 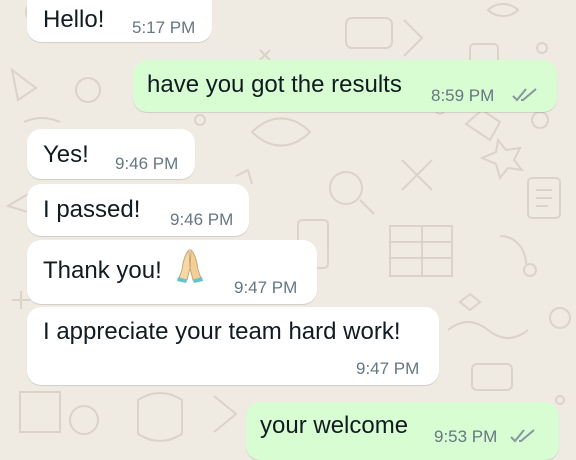 What do you see at coordinates (102, 270) in the screenshot?
I see `message-text: Thank you!` at bounding box center [102, 270].